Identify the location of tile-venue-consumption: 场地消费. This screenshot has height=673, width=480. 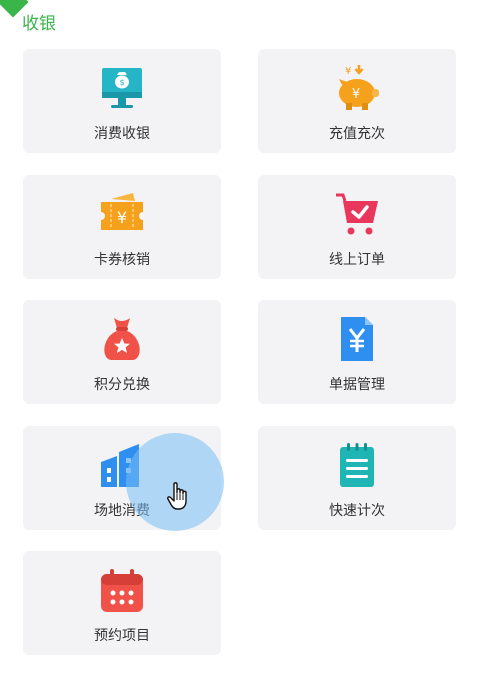
(122, 478).